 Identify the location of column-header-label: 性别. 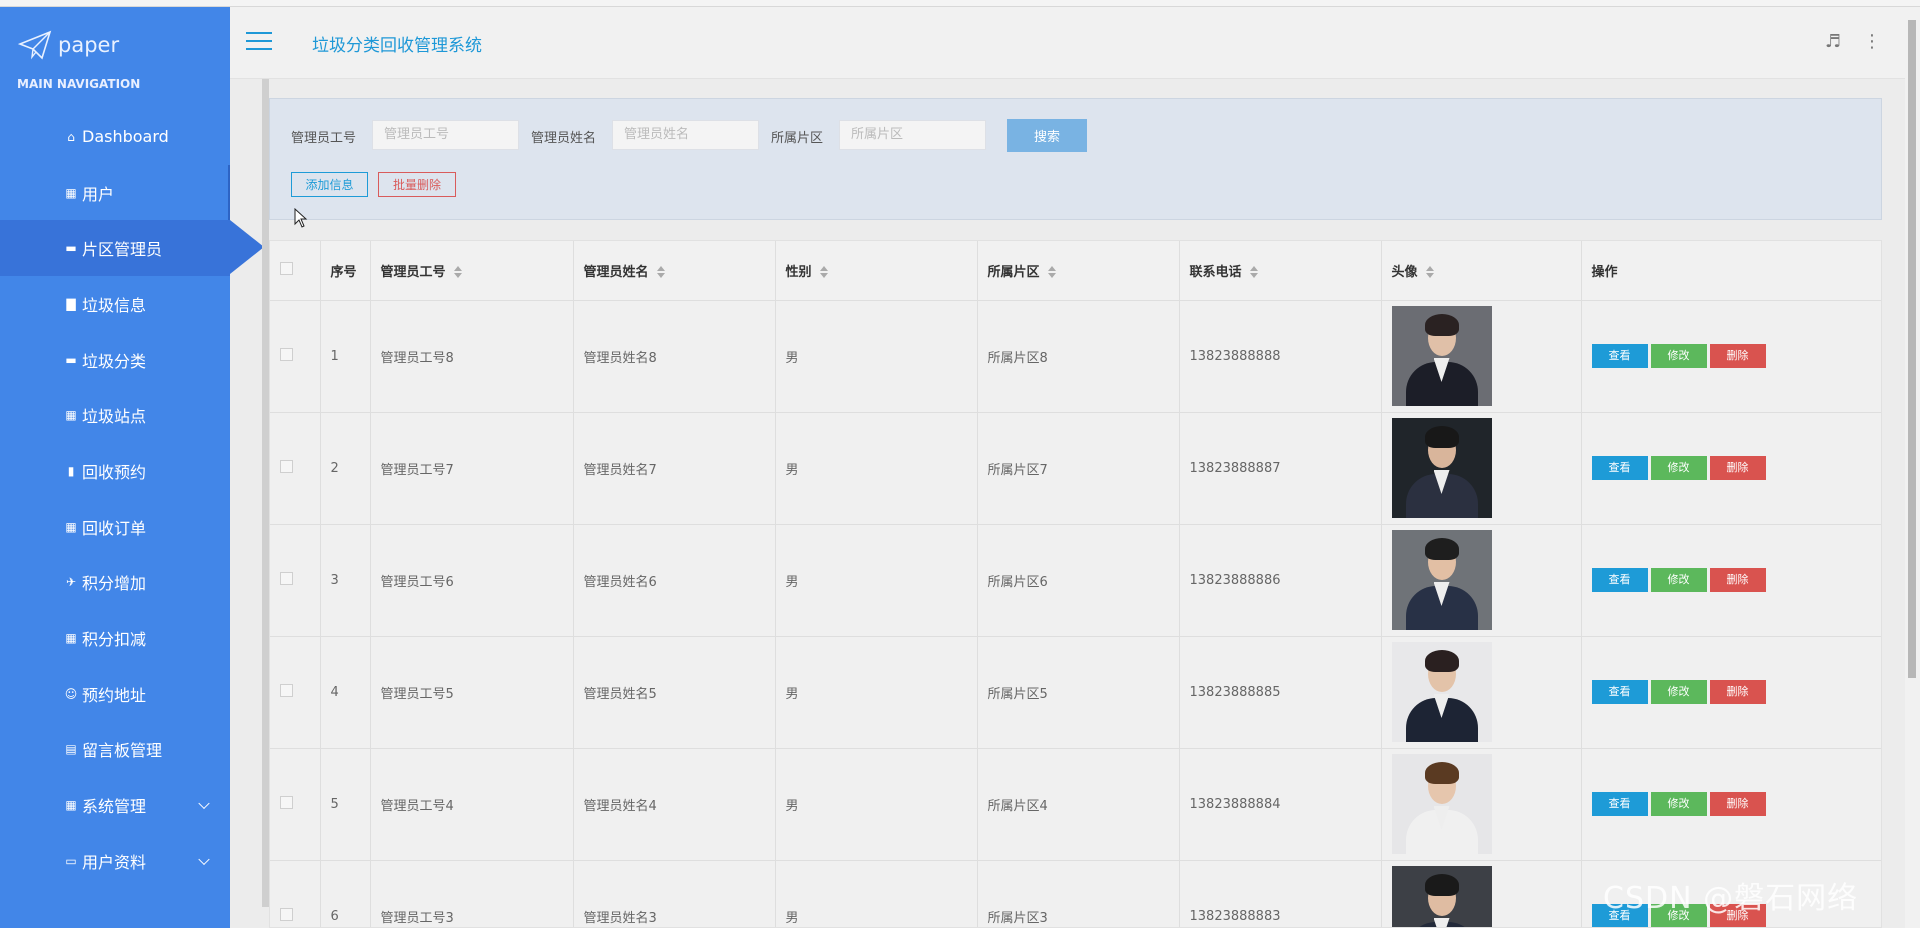
(798, 272).